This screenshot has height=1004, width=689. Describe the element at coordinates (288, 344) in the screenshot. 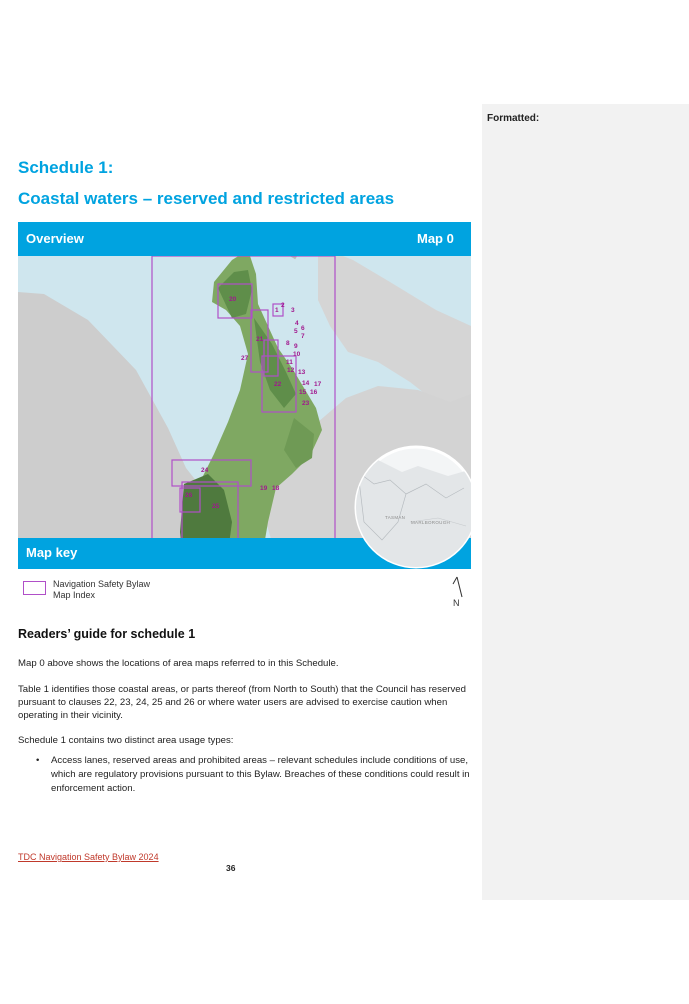

I see `area-label-8: 8` at that location.